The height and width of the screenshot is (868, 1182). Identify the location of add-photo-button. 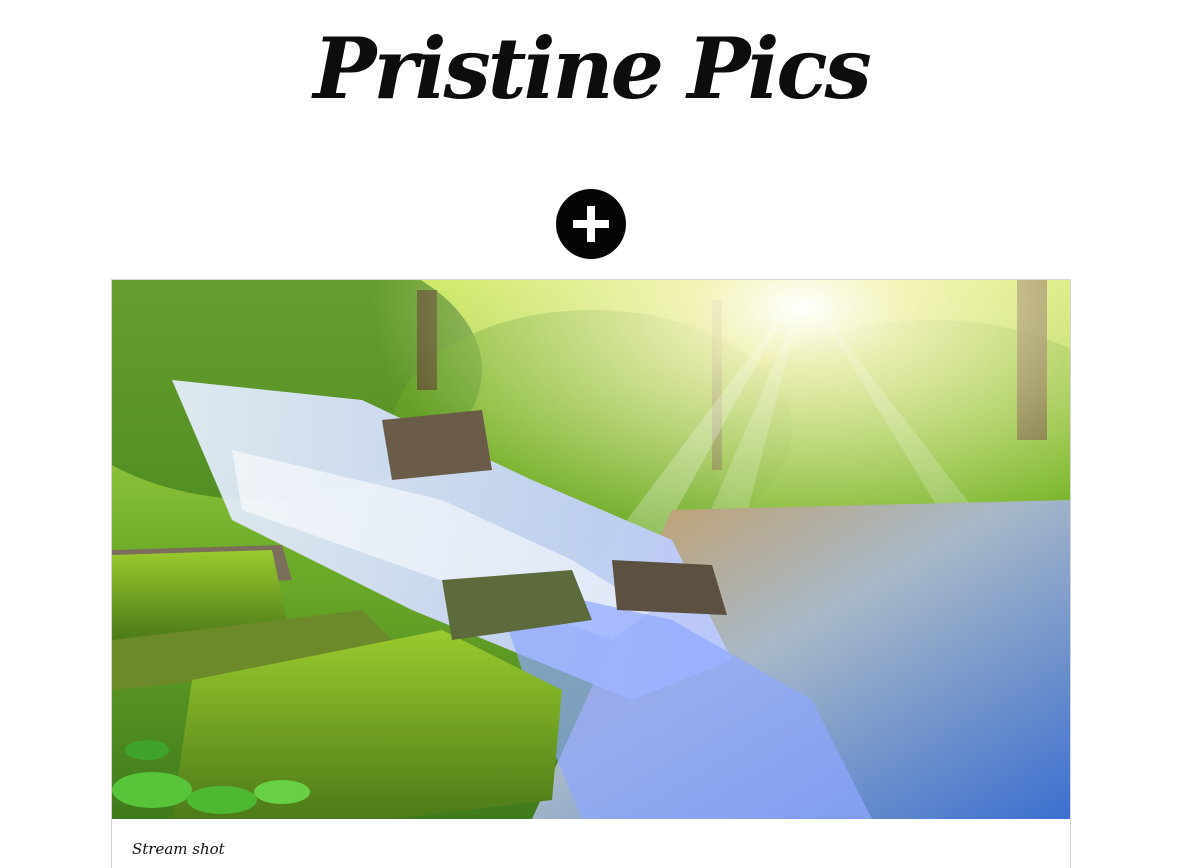
(591, 224).